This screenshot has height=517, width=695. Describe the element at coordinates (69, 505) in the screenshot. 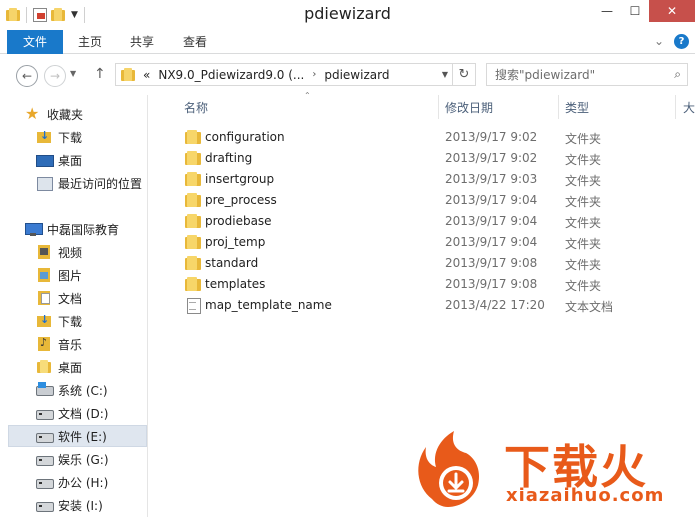

I see `nav-drive-i: 安装 (I:)` at that location.